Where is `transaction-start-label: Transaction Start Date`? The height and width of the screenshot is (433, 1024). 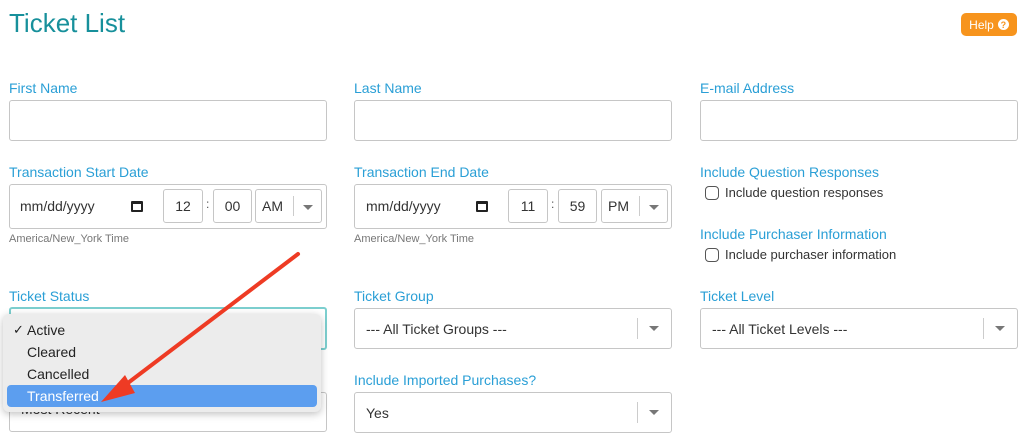
transaction-start-label: Transaction Start Date is located at coordinates (79, 172).